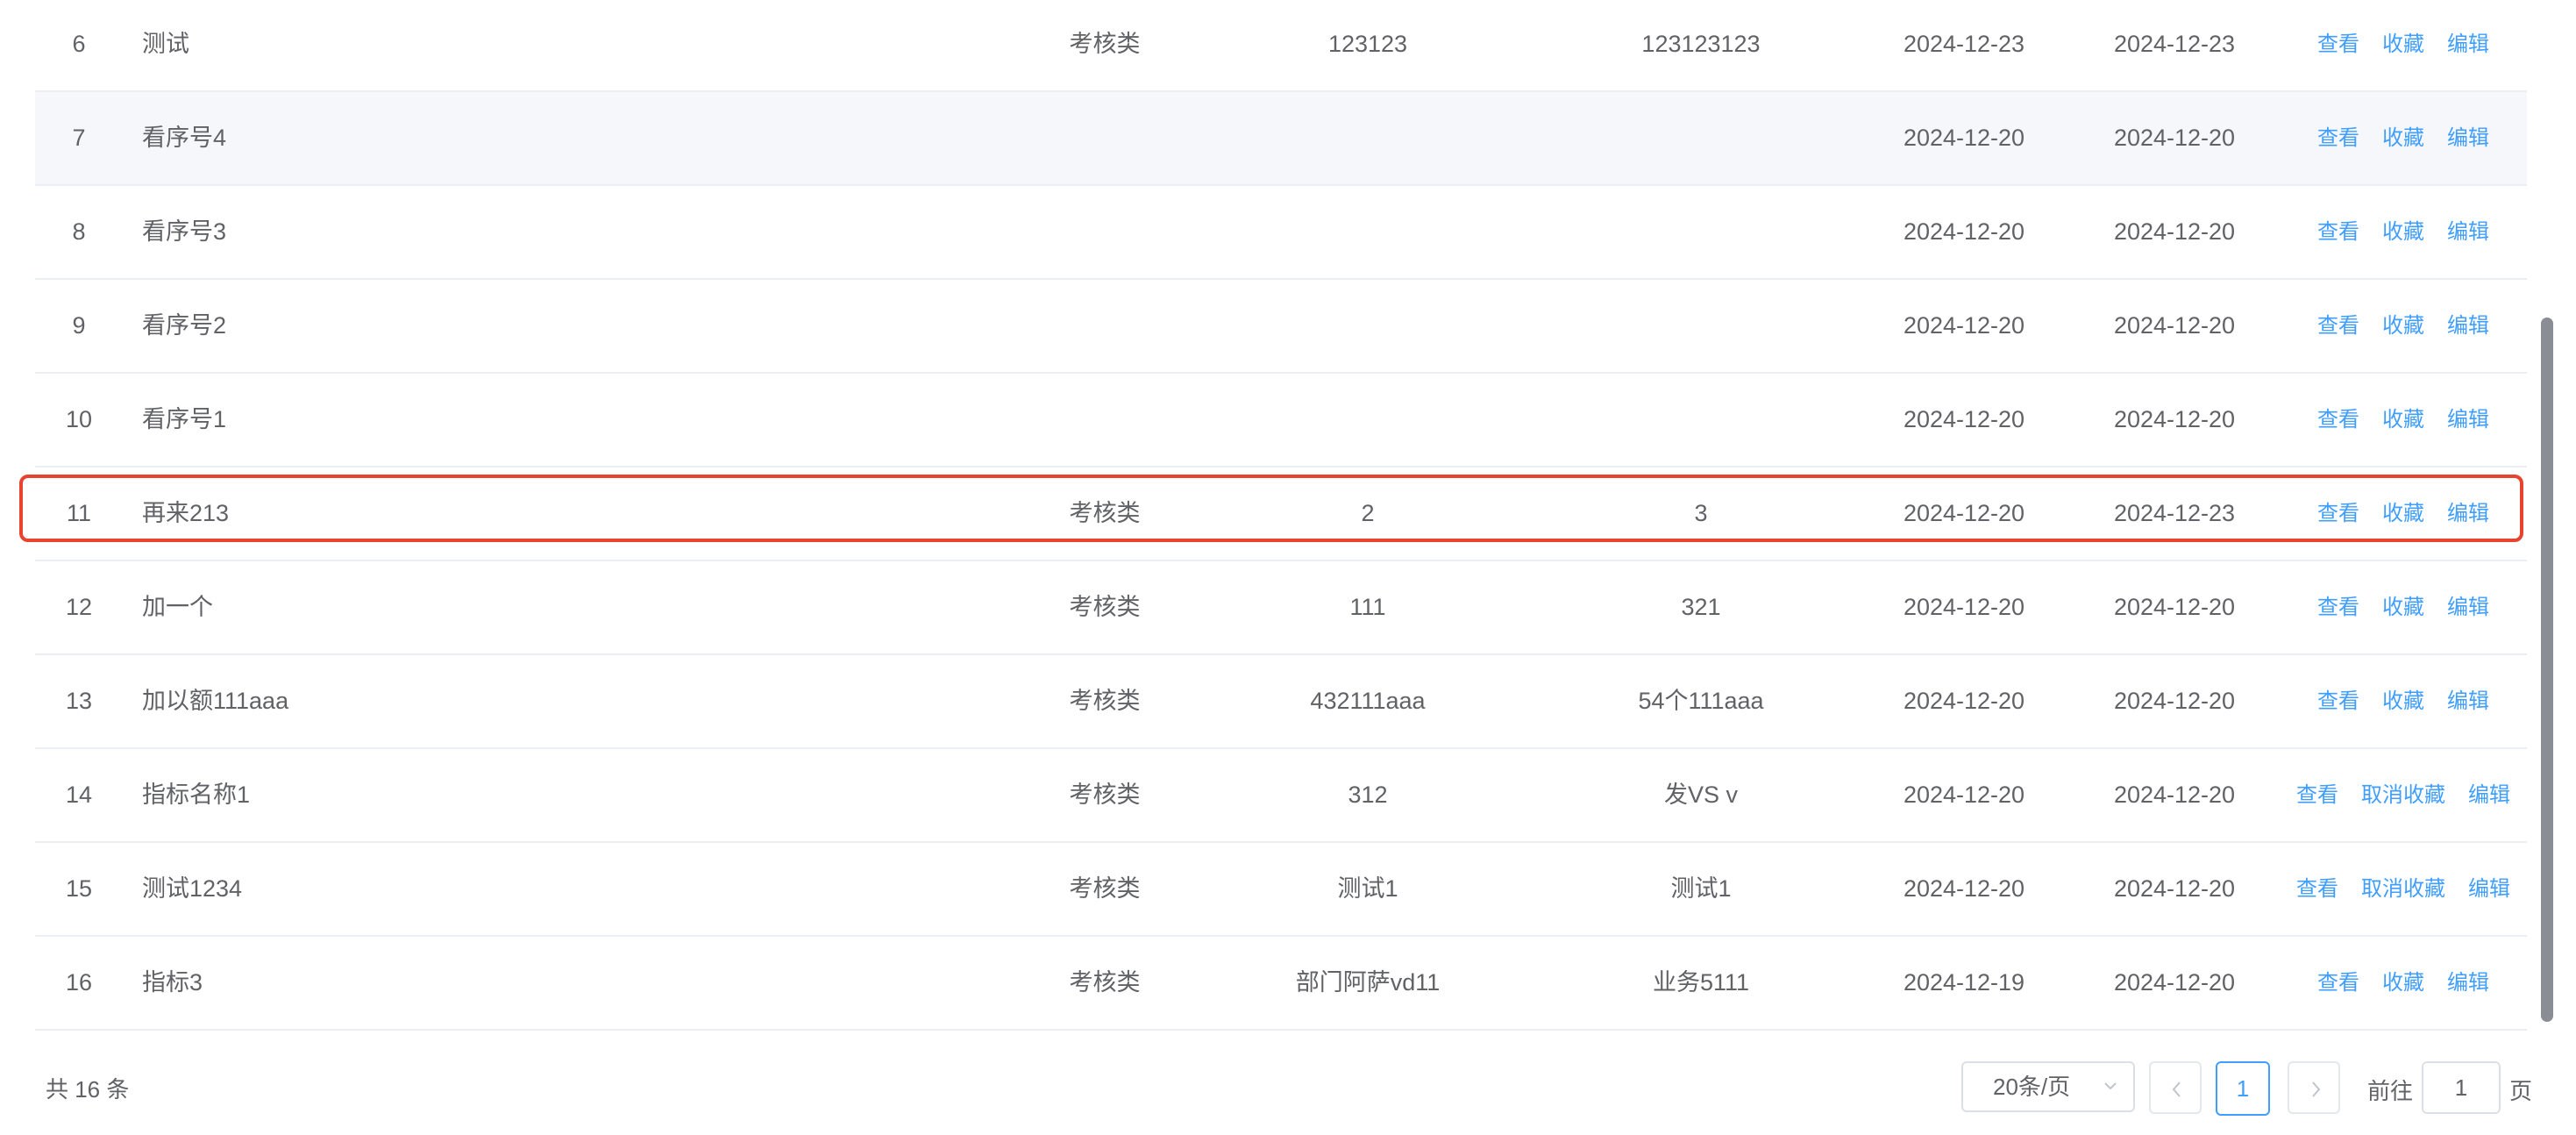 The image size is (2576, 1135). What do you see at coordinates (1367, 888) in the screenshot?
I see `row-value-1: 测试1` at bounding box center [1367, 888].